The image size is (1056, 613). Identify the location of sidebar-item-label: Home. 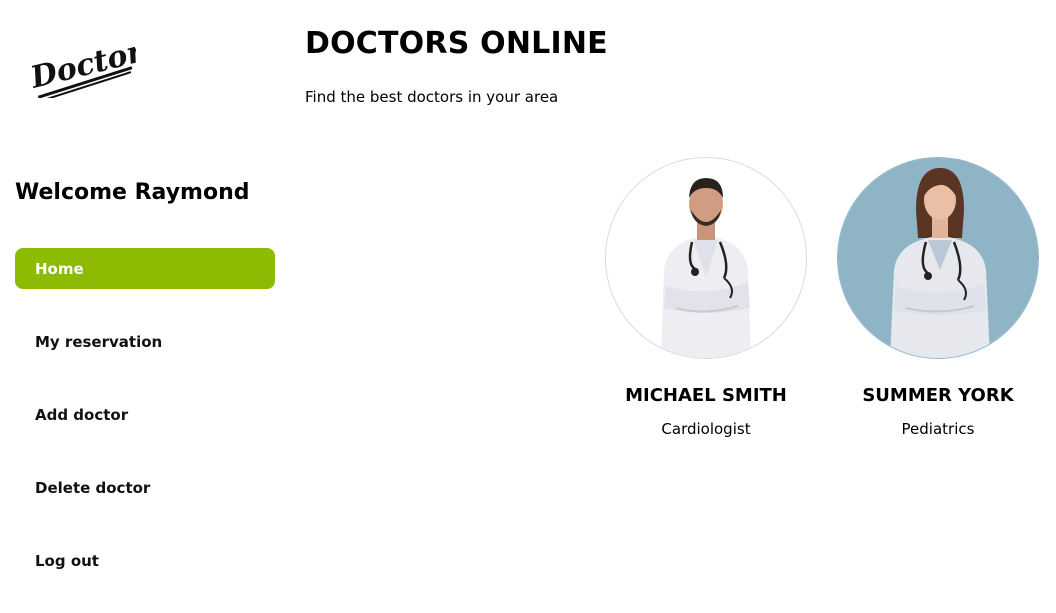
(59, 268).